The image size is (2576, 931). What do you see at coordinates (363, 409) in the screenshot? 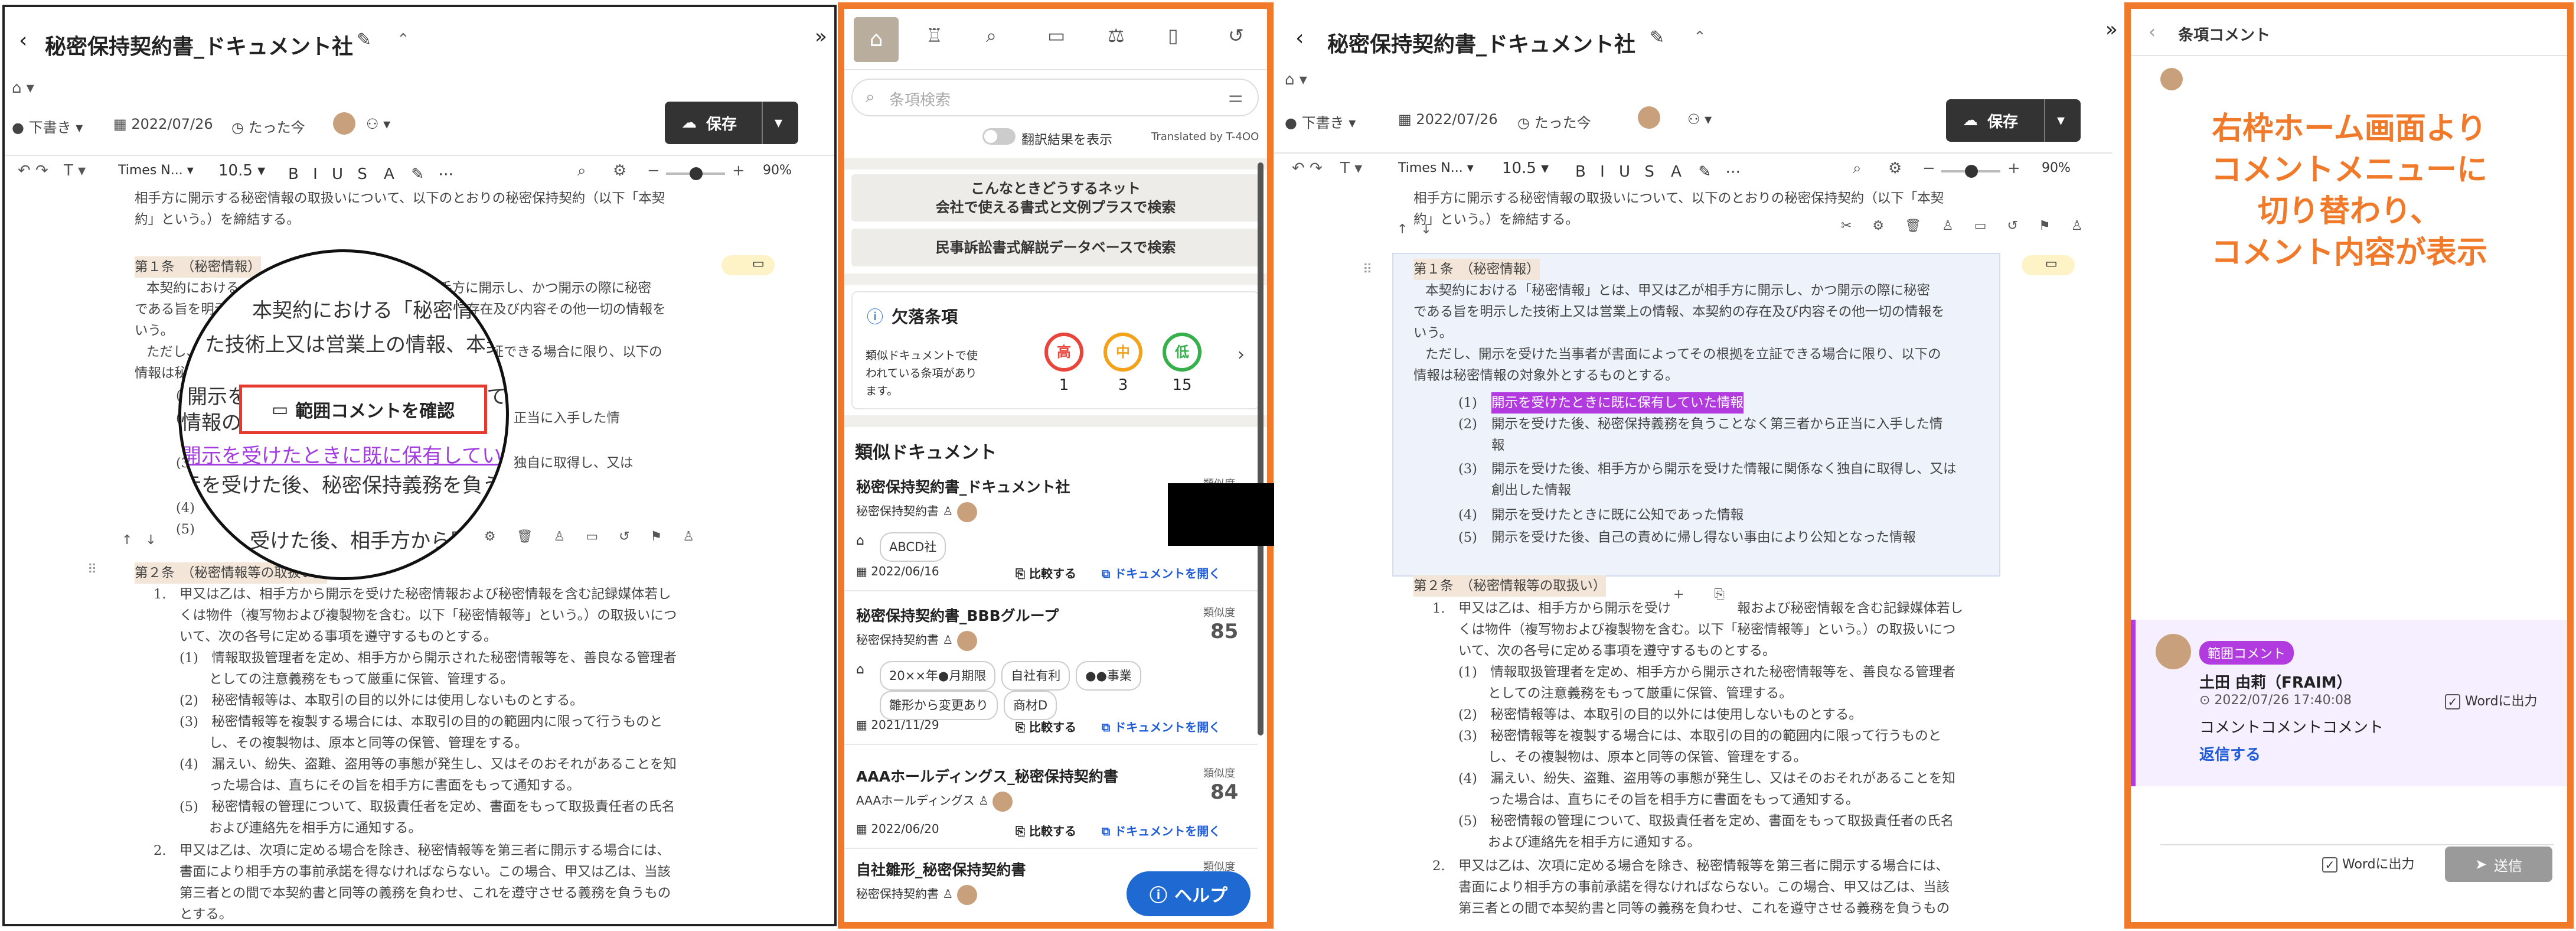
I see `range-comment-button: ▭ 範囲コメントを確認` at bounding box center [363, 409].